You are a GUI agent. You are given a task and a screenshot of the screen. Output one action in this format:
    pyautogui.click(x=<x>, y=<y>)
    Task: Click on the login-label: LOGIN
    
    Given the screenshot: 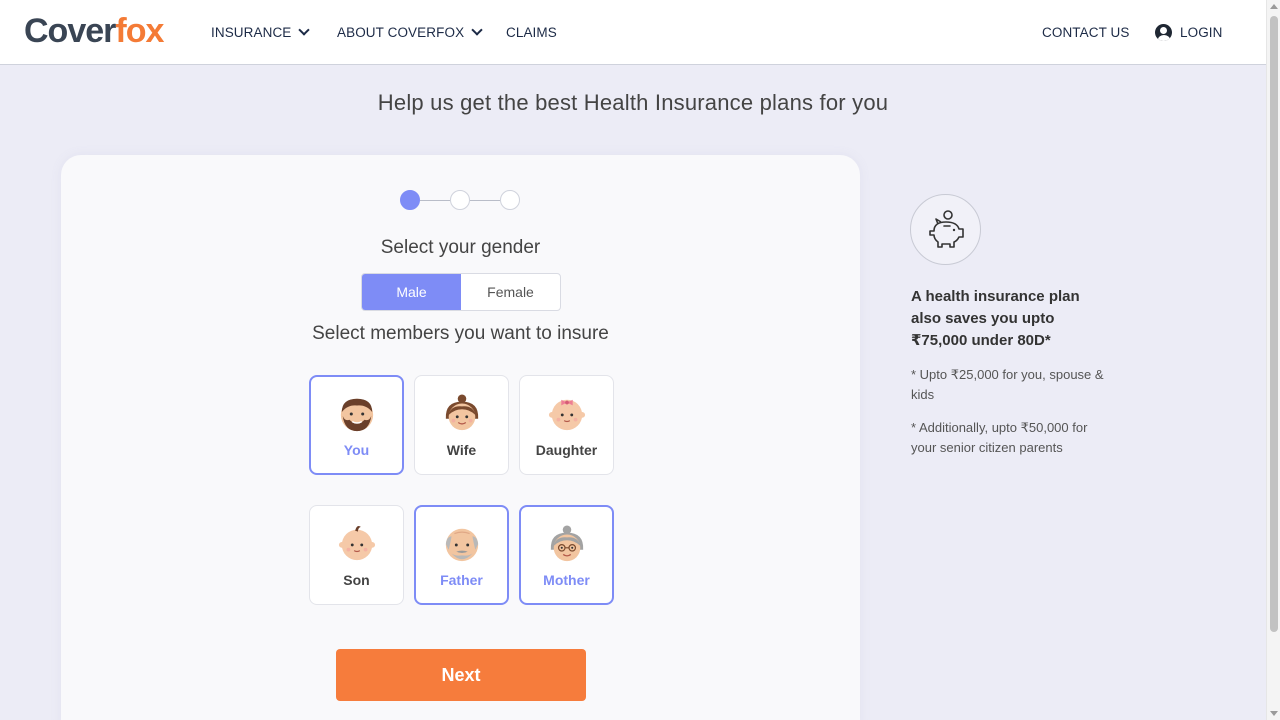 What is the action you would take?
    pyautogui.click(x=1201, y=32)
    